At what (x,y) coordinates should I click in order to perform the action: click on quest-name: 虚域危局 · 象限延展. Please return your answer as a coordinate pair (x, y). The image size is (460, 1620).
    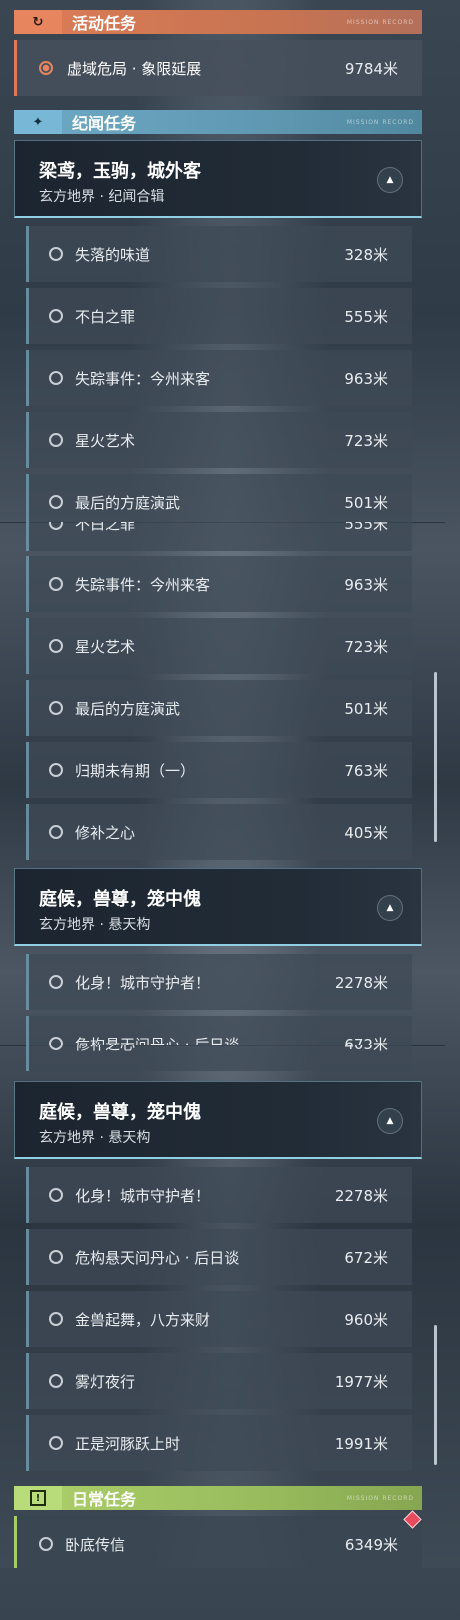
    Looking at the image, I should click on (134, 68).